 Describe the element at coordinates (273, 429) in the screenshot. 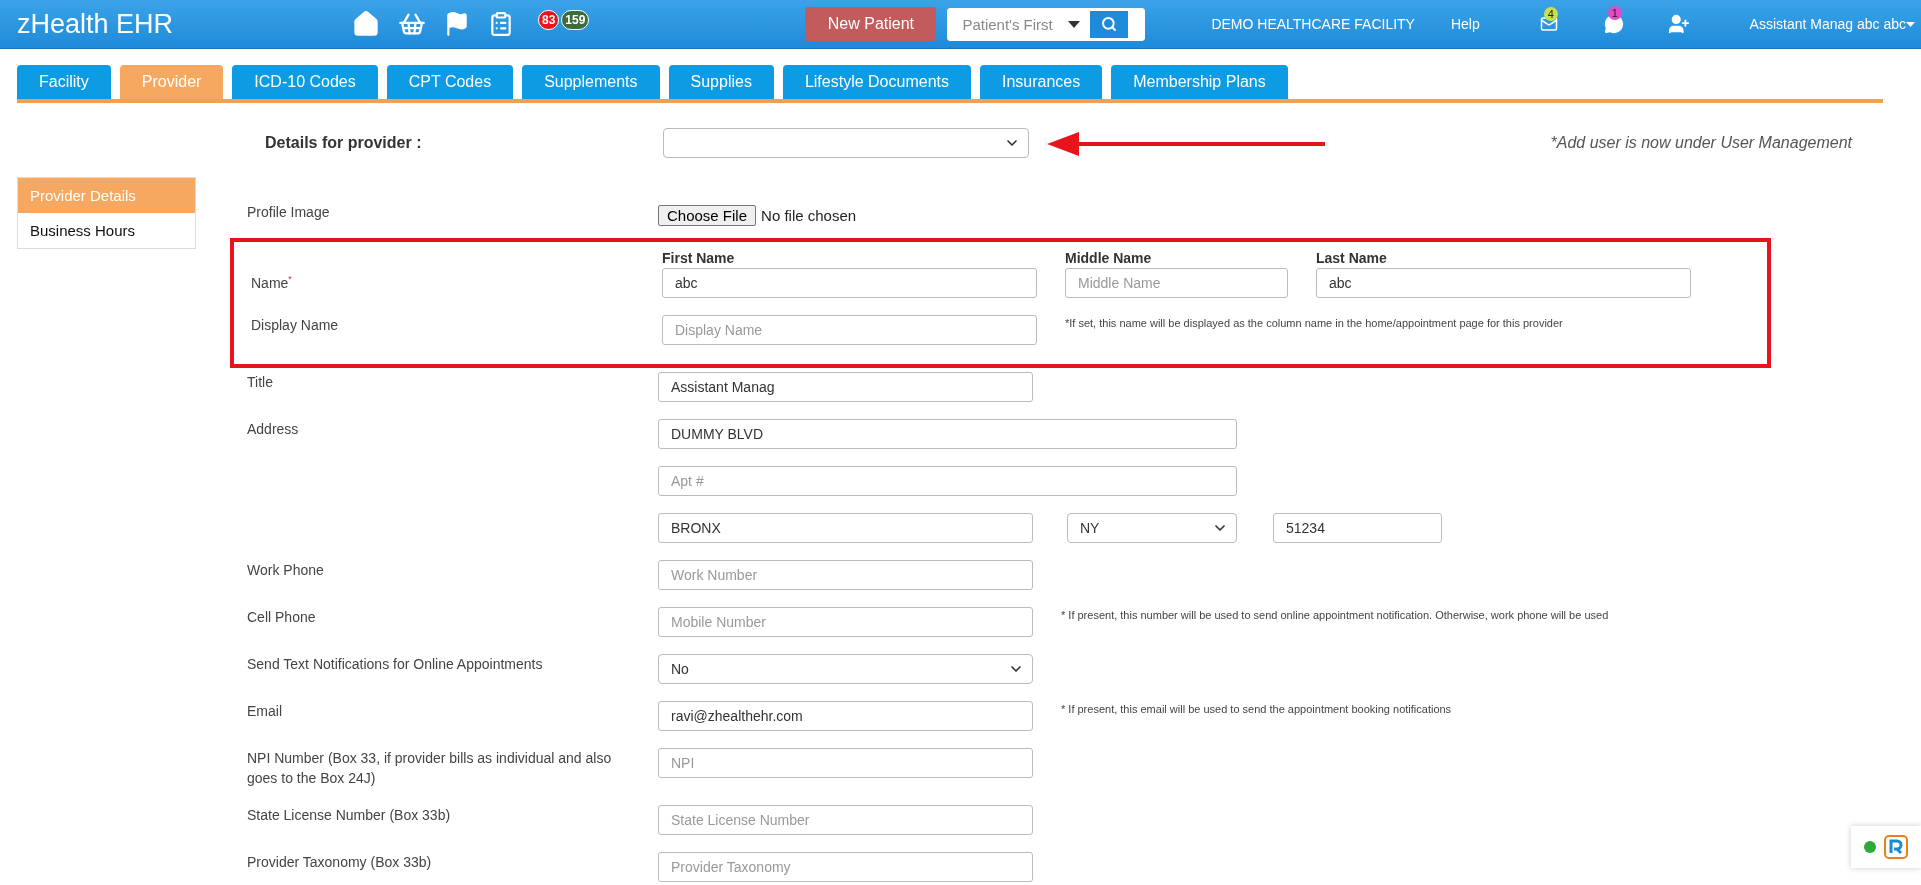

I see `field-label: Address` at that location.